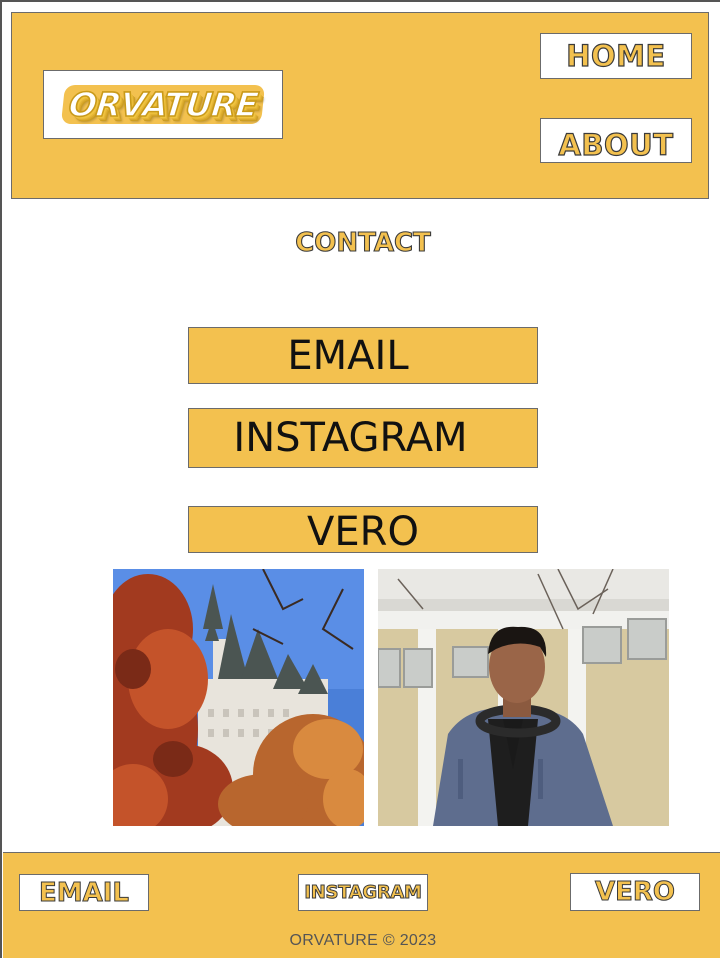 The image size is (720, 958). What do you see at coordinates (1, 479) in the screenshot?
I see `page-left-border` at bounding box center [1, 479].